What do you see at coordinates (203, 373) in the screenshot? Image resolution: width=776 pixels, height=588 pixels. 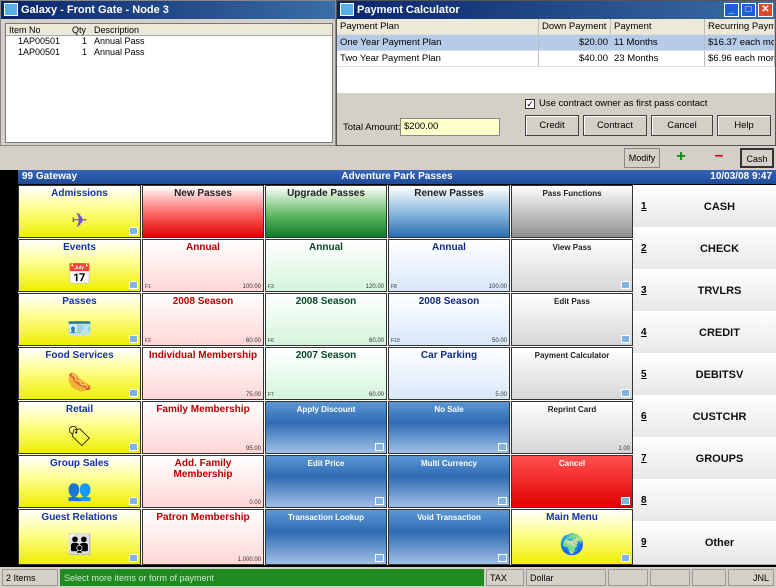 I see `individual-membership-tile: Individual Membership 75.00` at bounding box center [203, 373].